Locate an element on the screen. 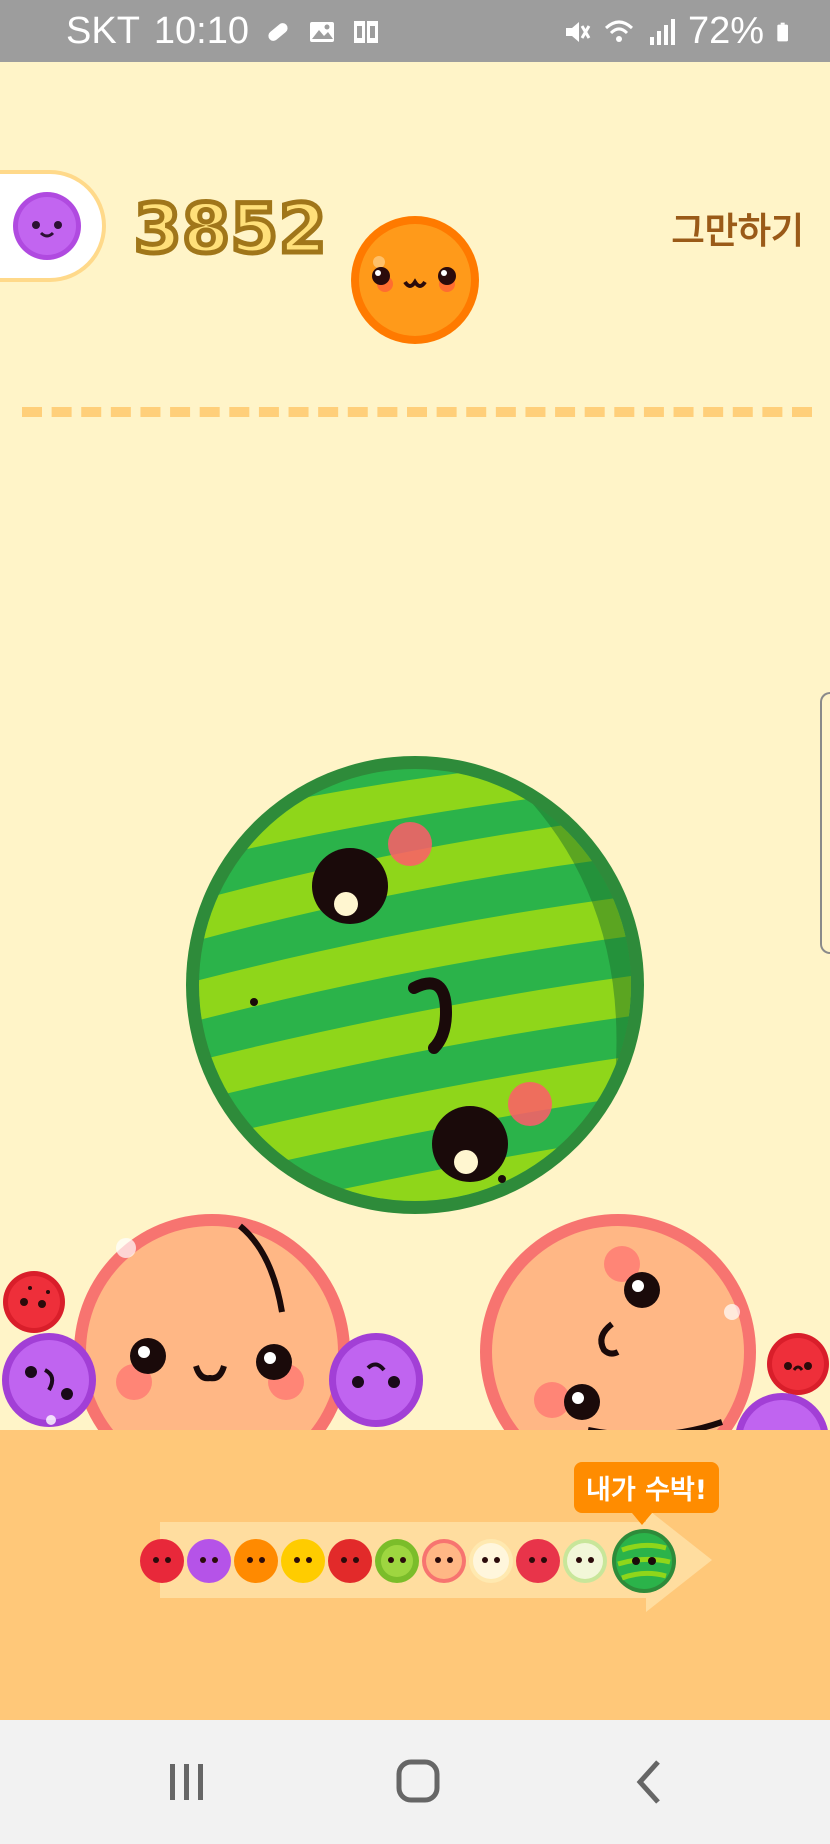 The width and height of the screenshot is (830, 1844). recents-icon is located at coordinates (186, 1782).